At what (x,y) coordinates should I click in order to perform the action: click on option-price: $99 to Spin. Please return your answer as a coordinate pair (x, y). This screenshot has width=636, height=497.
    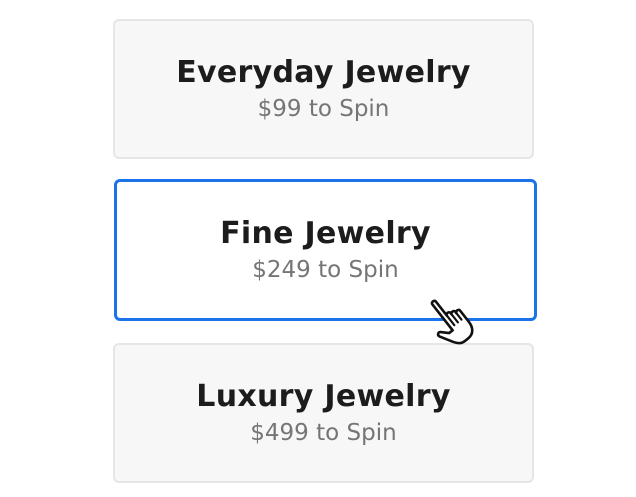
    Looking at the image, I should click on (323, 108).